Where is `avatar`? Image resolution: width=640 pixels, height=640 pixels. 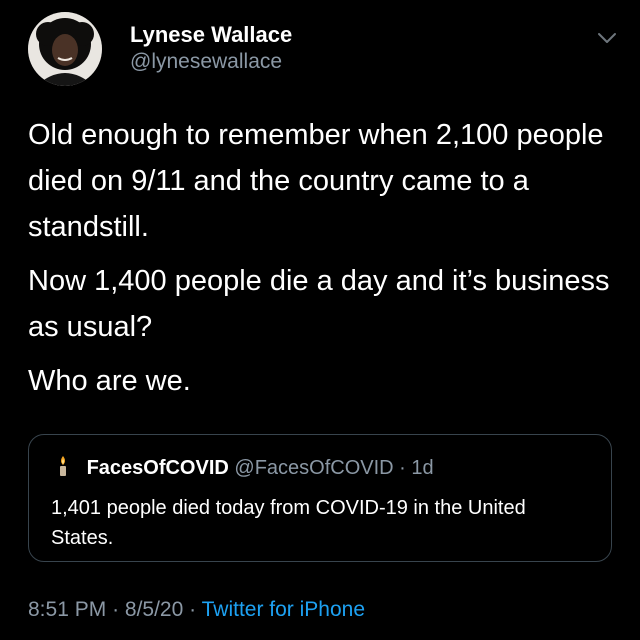 avatar is located at coordinates (65, 49).